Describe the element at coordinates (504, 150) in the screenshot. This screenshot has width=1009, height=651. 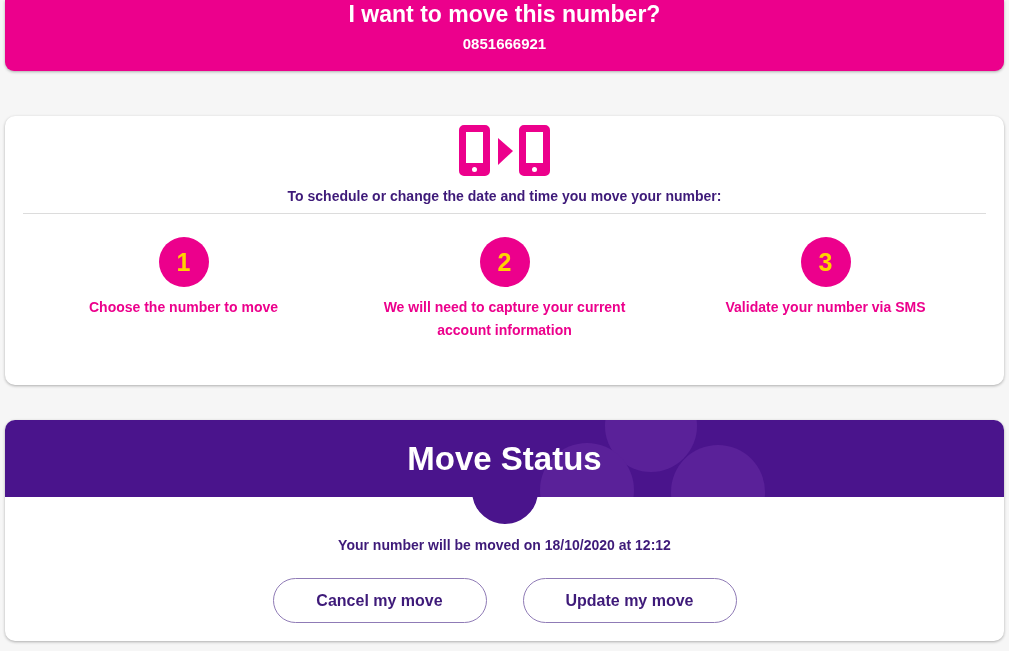
I see `phone-transfer-icon` at that location.